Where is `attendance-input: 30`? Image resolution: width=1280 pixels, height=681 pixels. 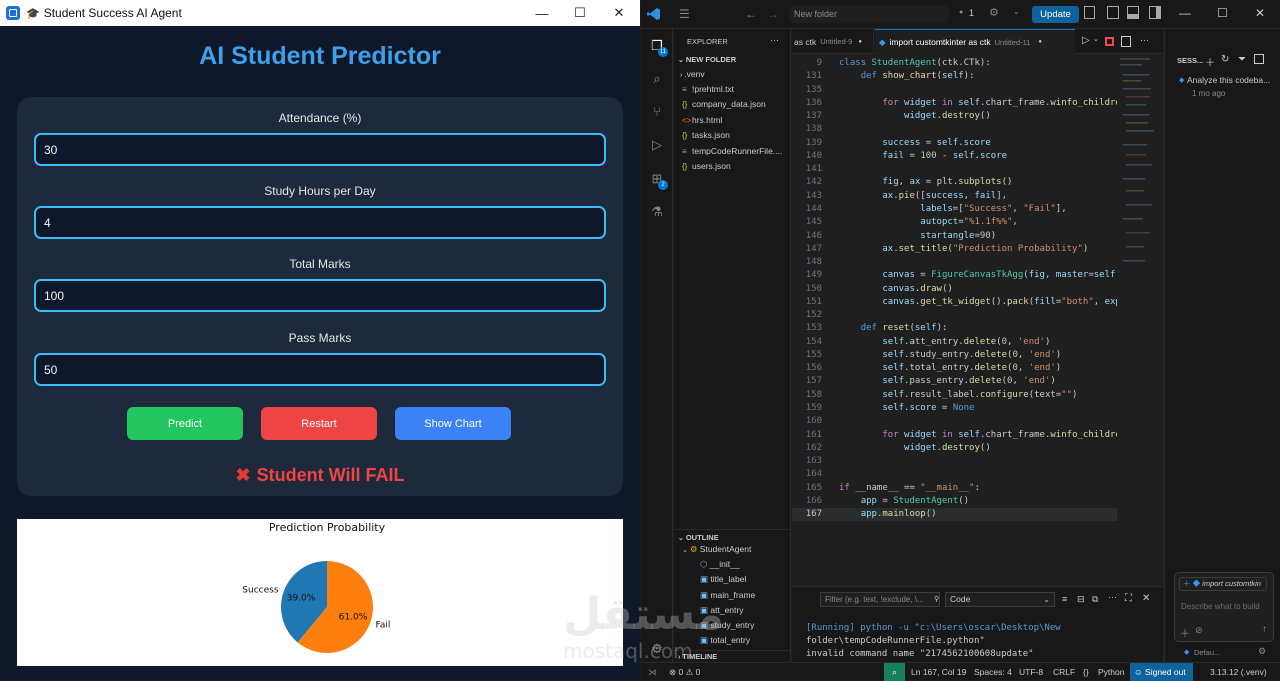 attendance-input: 30 is located at coordinates (320, 149).